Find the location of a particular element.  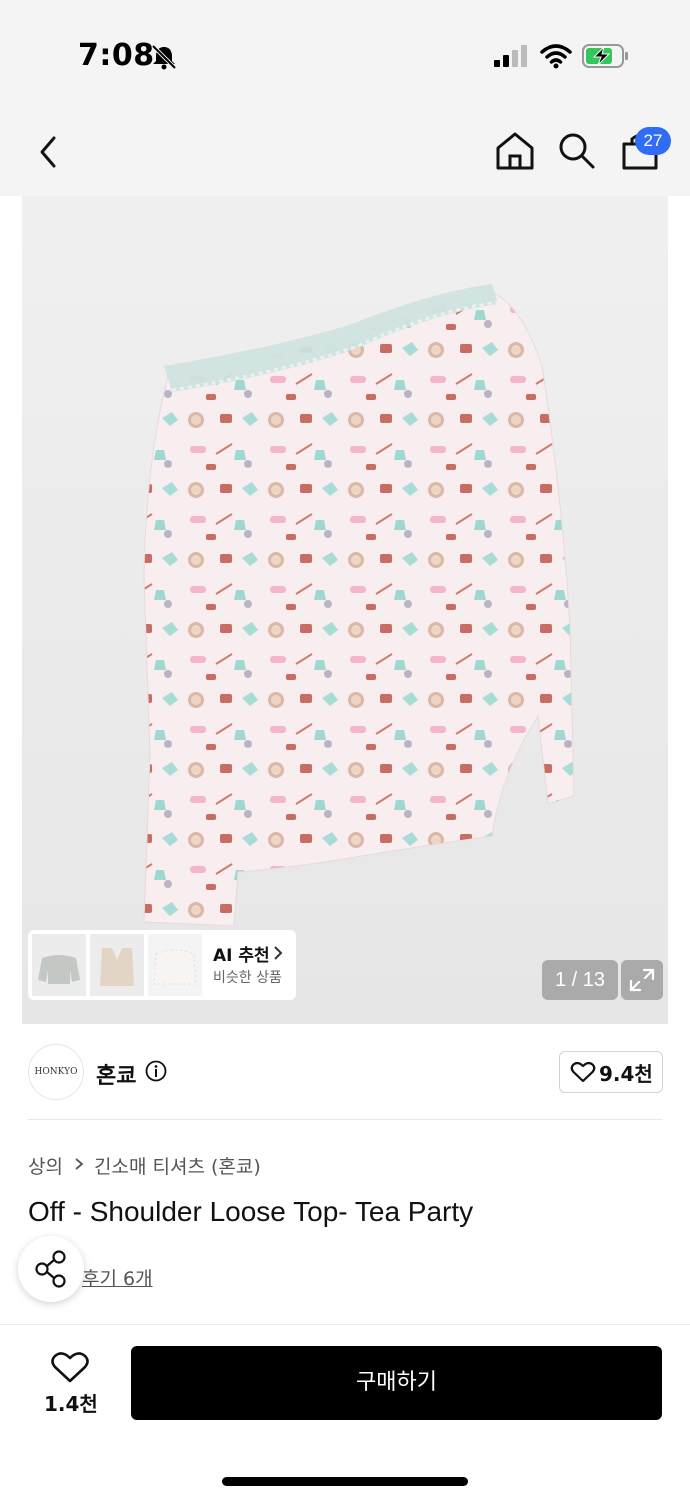

home-button is located at coordinates (515, 151).